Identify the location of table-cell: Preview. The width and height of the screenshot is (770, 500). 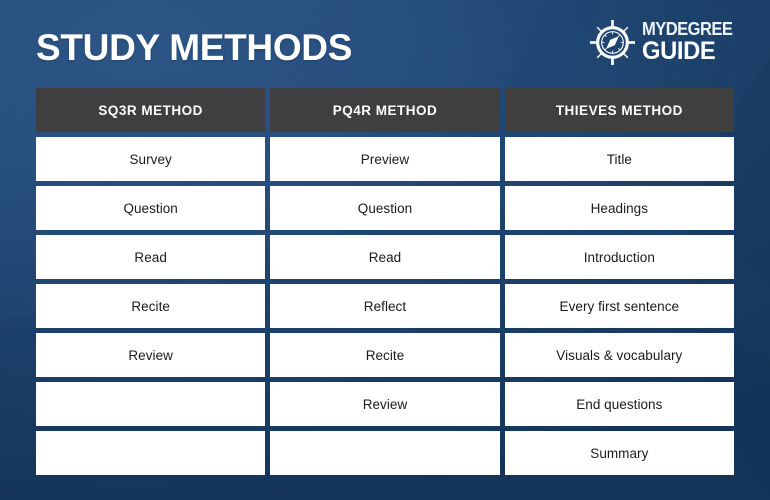
(385, 159).